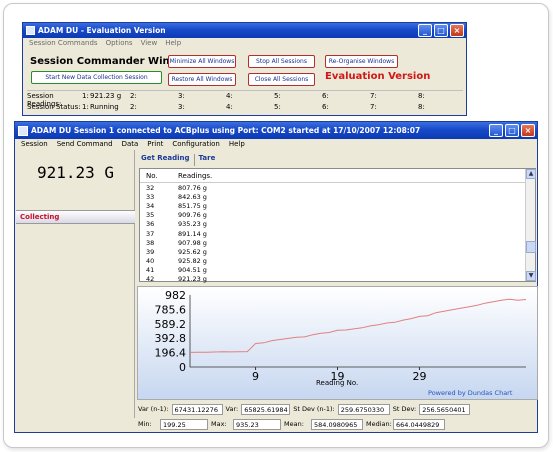 The height and width of the screenshot is (452, 553). I want to click on table-row: 39 925.62 g, so click(337, 251).